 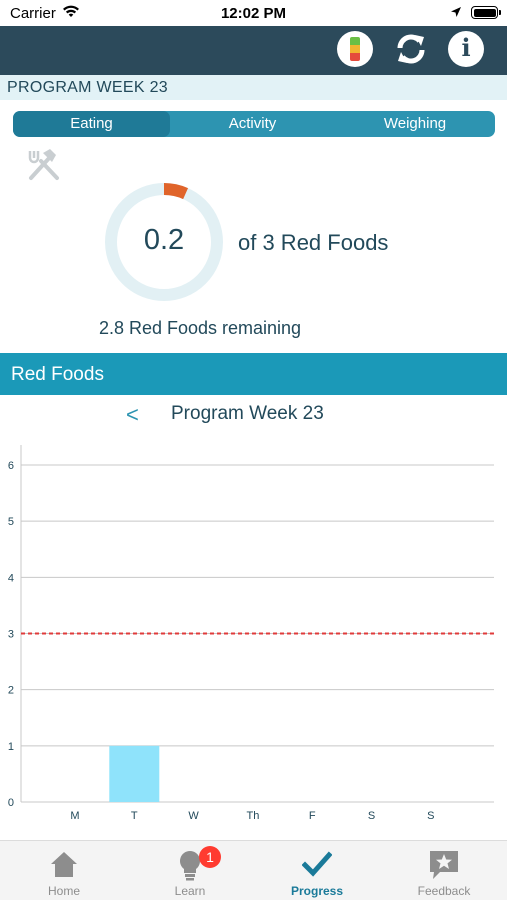 What do you see at coordinates (11, 803) in the screenshot?
I see `y-tick-label: 0` at bounding box center [11, 803].